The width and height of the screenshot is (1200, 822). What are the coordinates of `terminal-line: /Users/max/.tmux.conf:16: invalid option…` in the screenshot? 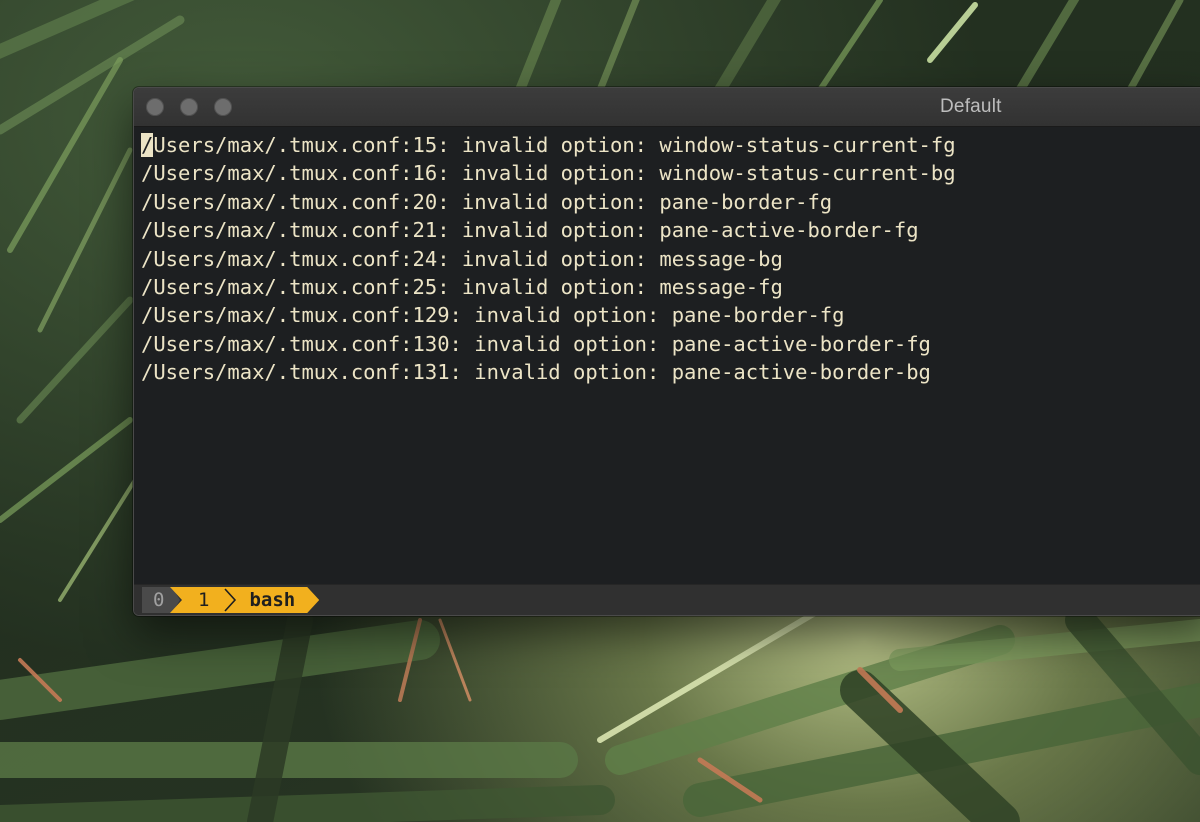 It's located at (548, 173).